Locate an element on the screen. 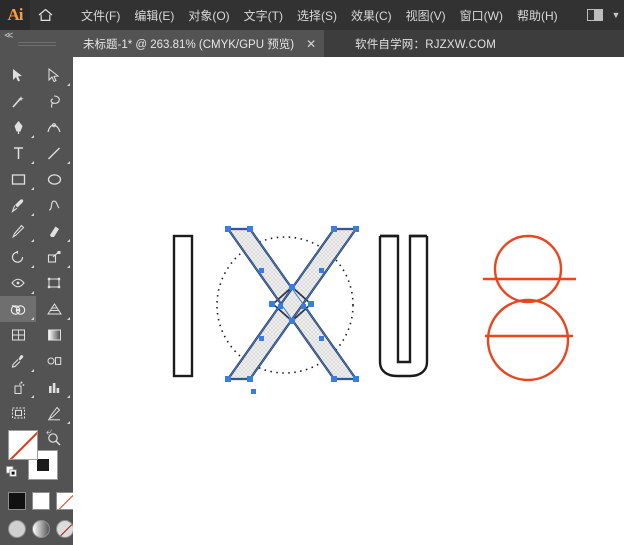  scale-tool is located at coordinates (54, 257).